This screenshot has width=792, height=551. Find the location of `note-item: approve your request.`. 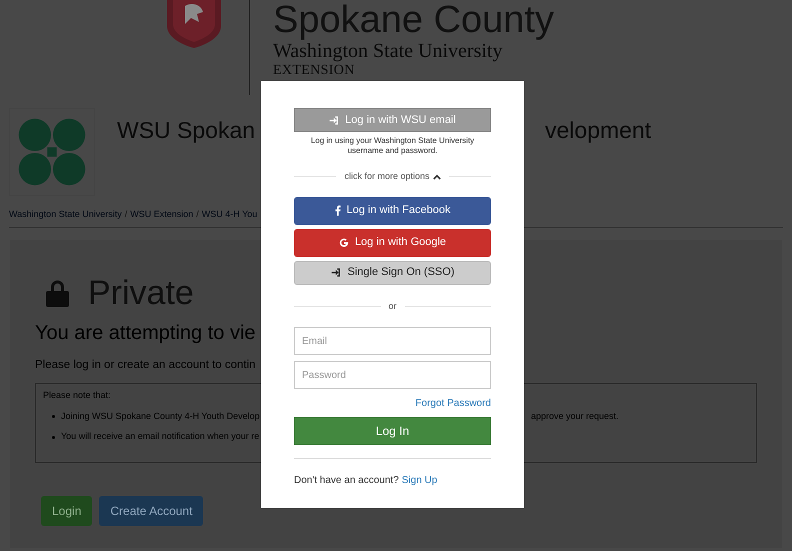

note-item: approve your request. is located at coordinates (575, 416).